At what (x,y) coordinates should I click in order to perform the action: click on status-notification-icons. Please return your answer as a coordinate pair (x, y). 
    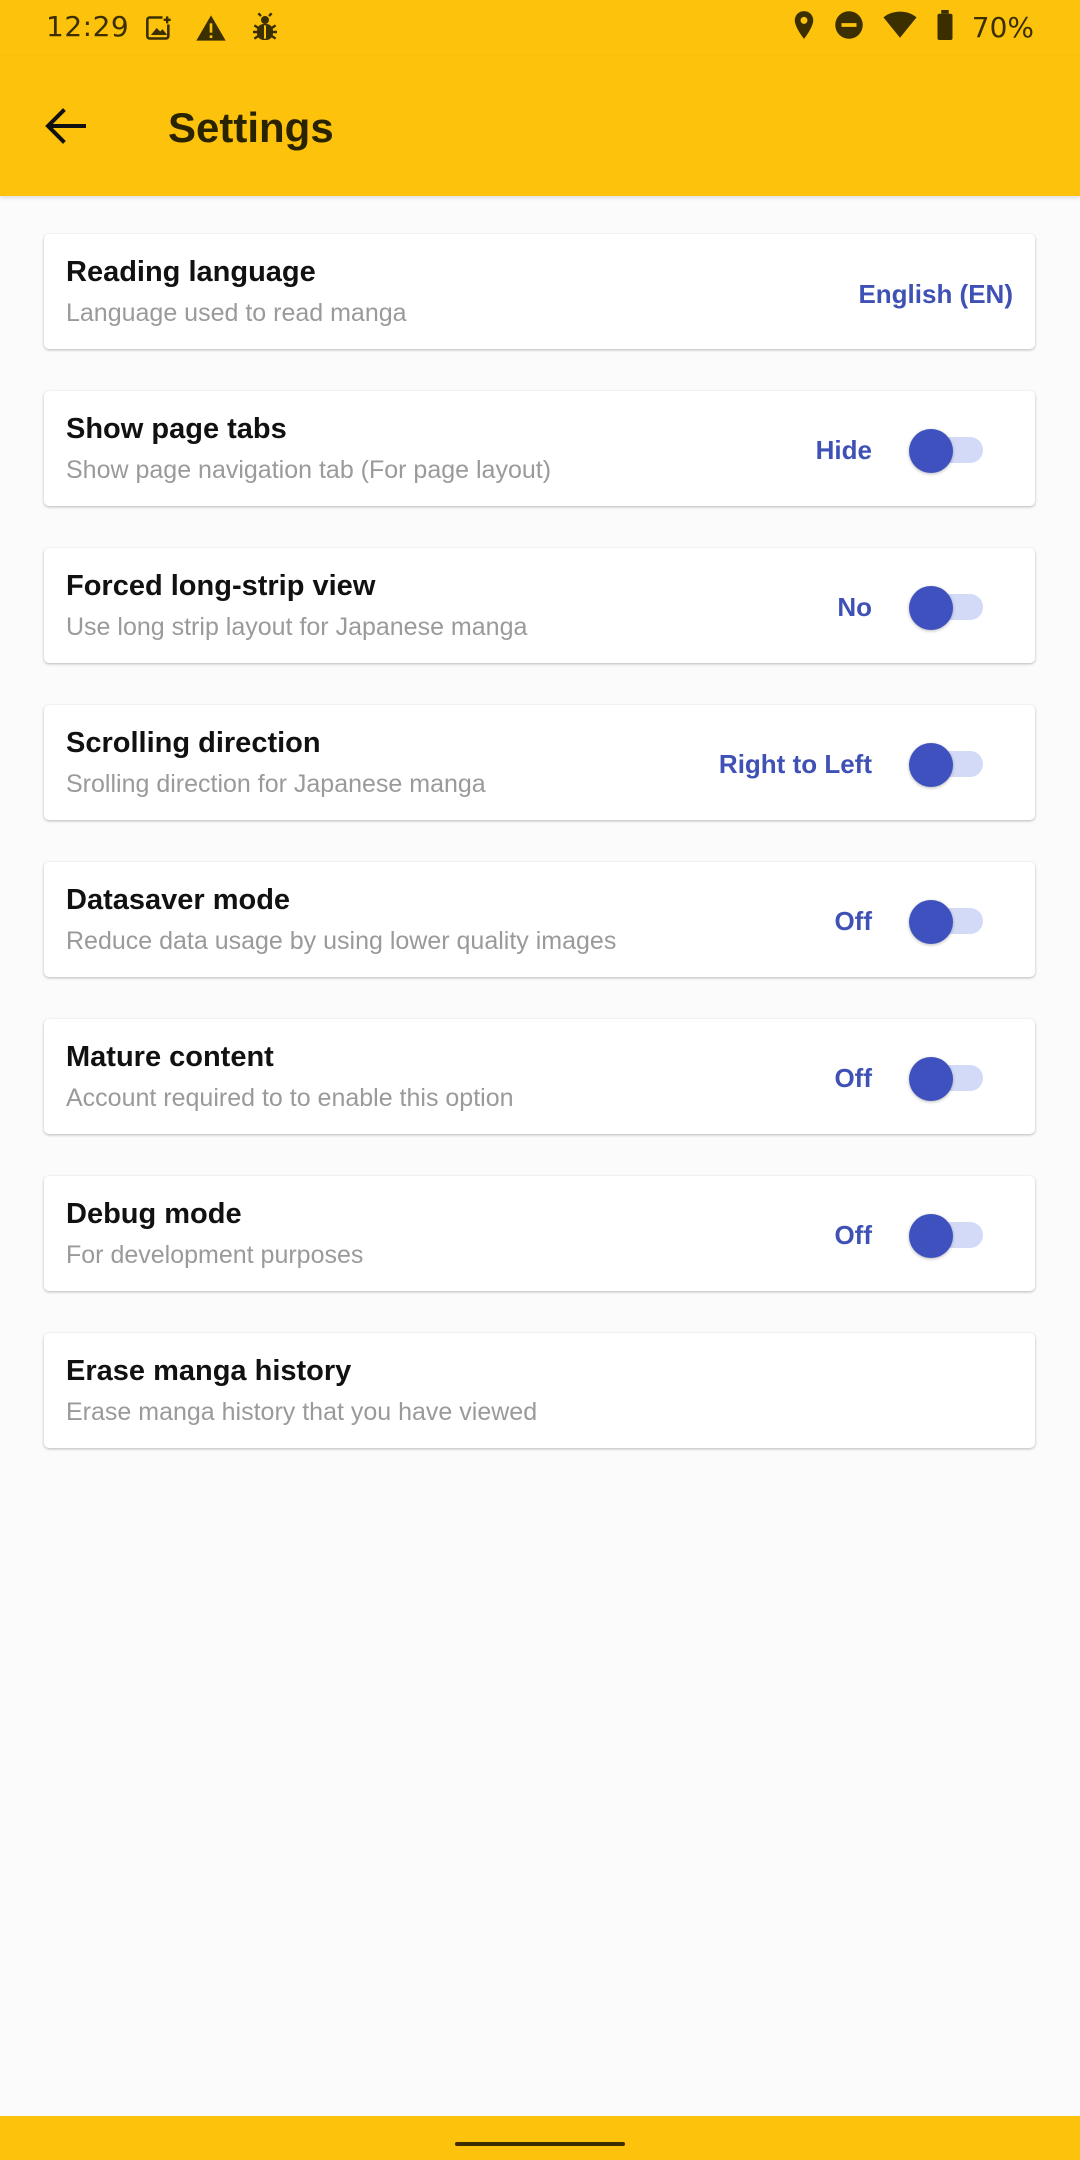
    Looking at the image, I should click on (213, 30).